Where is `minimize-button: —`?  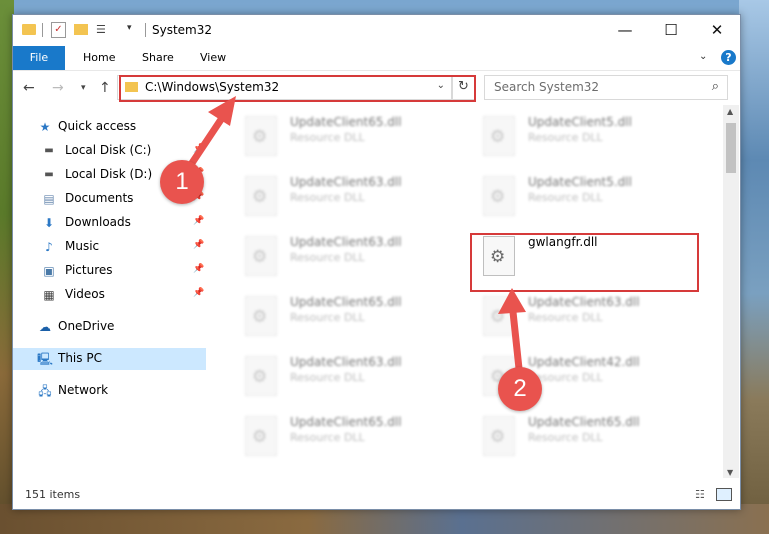 minimize-button: — is located at coordinates (625, 30).